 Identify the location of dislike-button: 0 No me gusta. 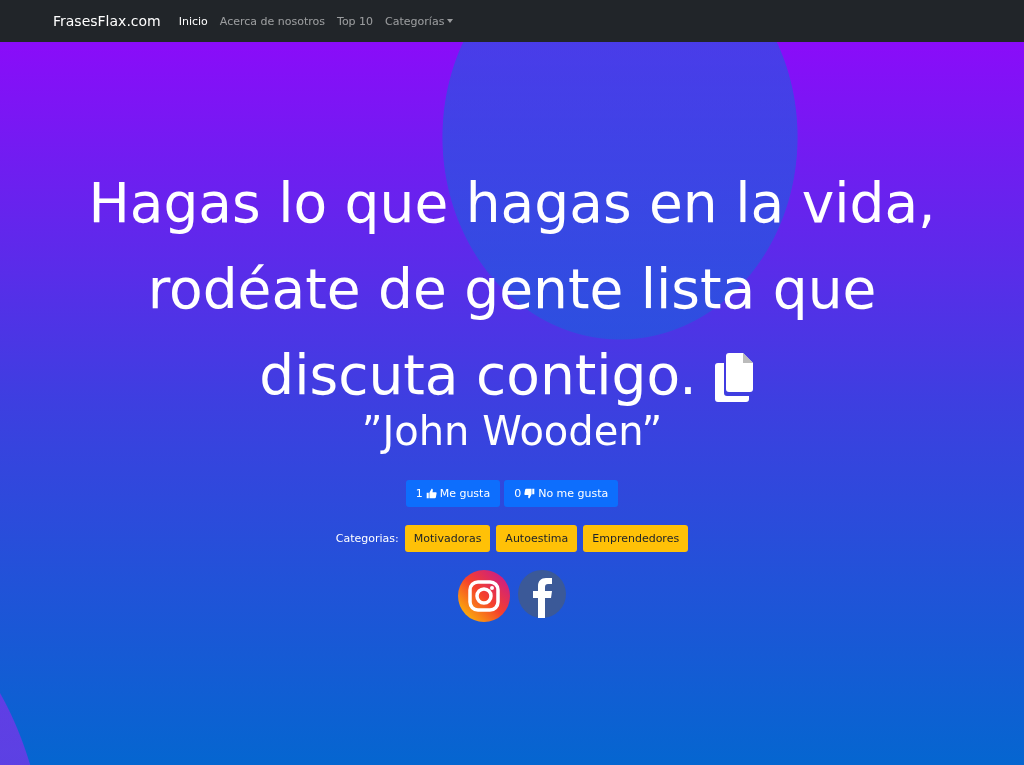
(561, 493).